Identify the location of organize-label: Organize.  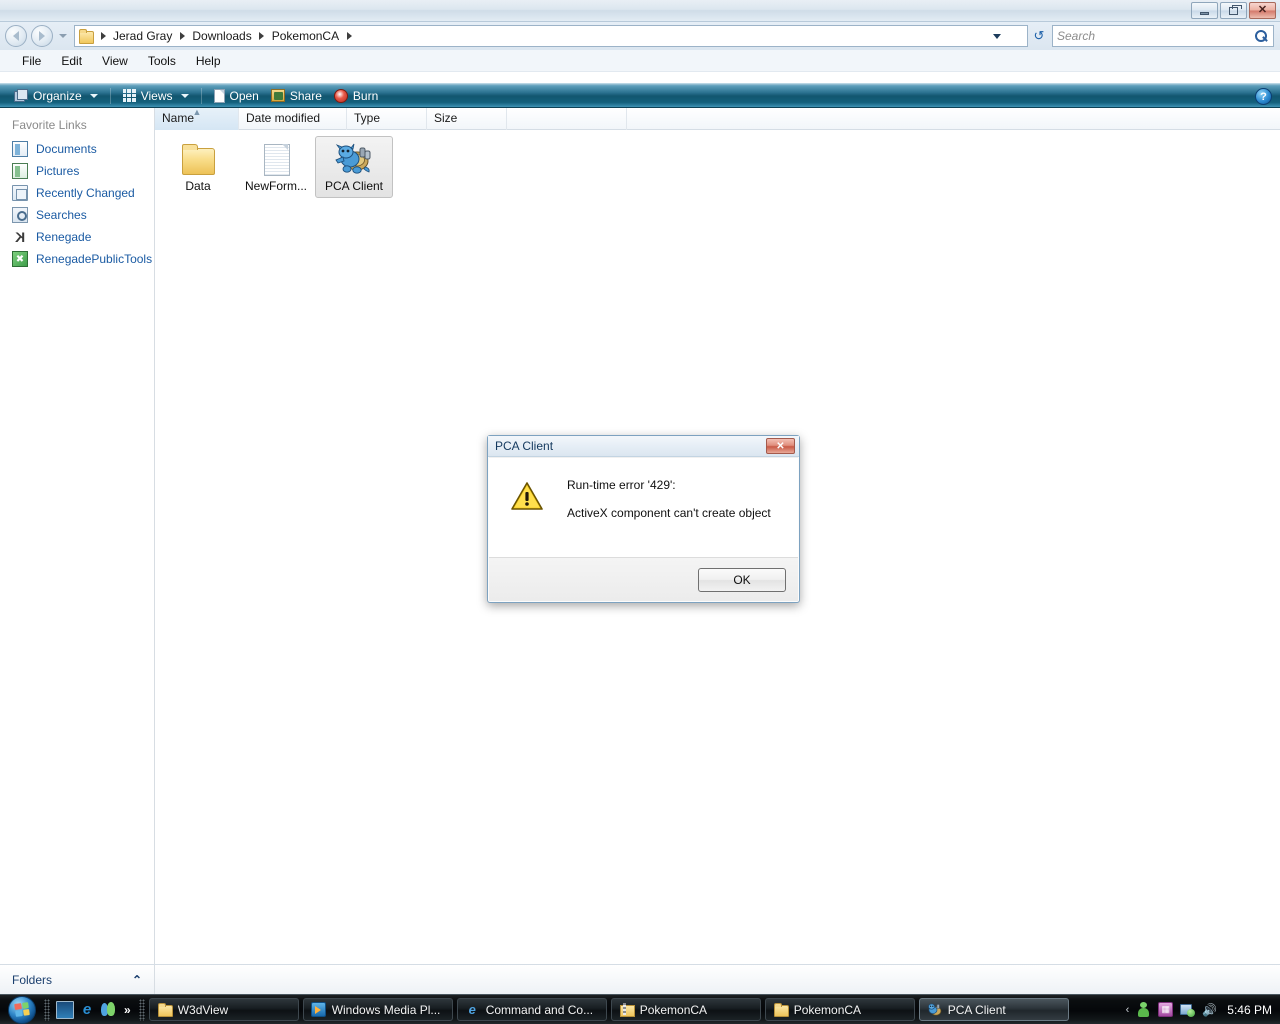
(57, 95).